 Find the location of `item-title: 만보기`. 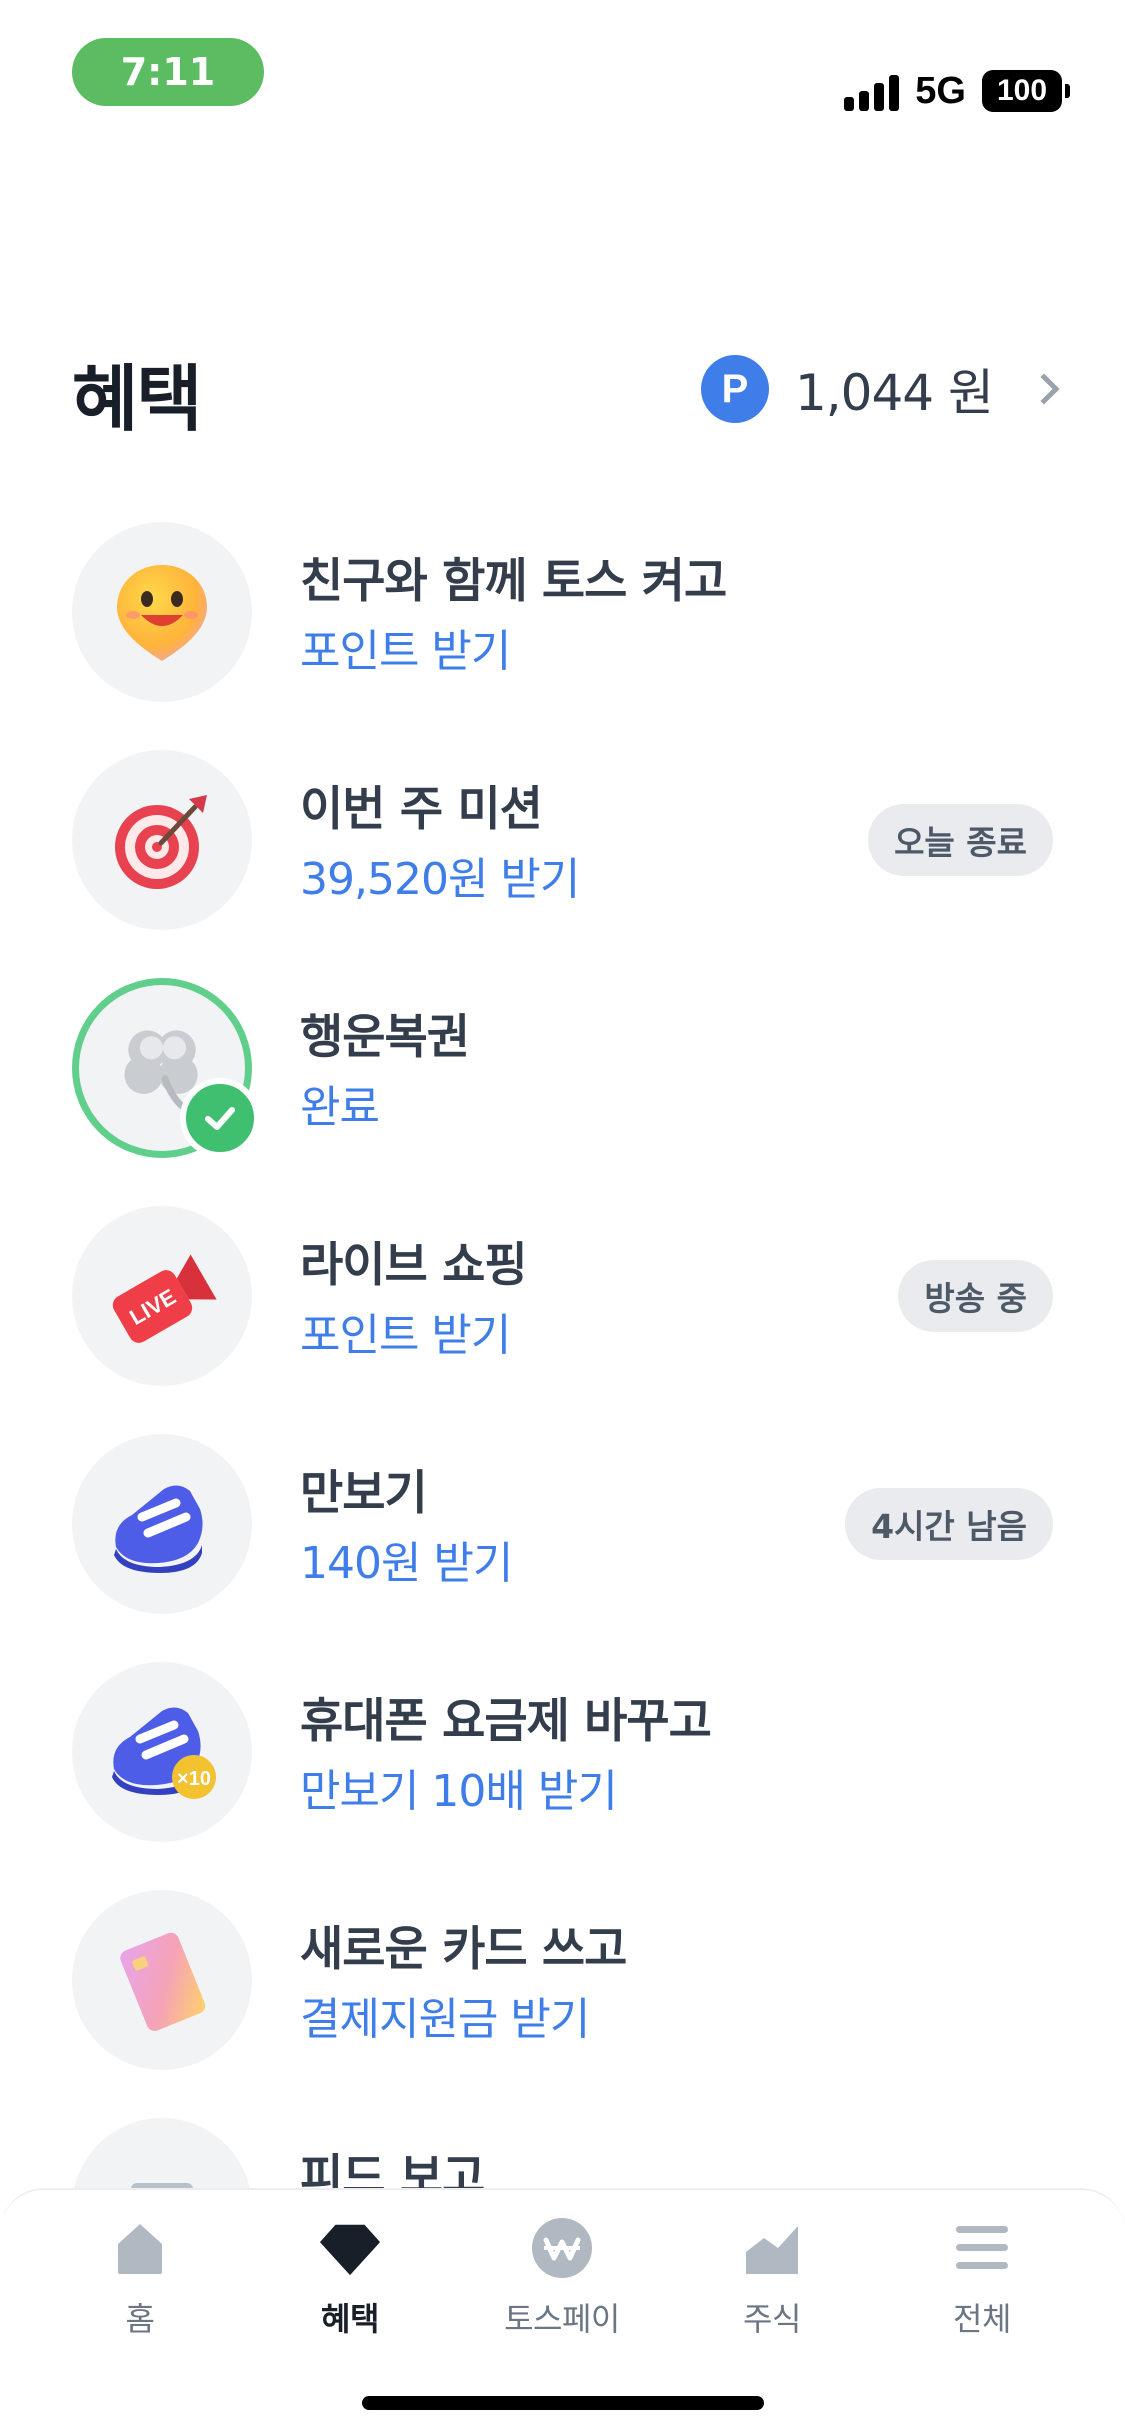

item-title: 만보기 is located at coordinates (364, 1493).